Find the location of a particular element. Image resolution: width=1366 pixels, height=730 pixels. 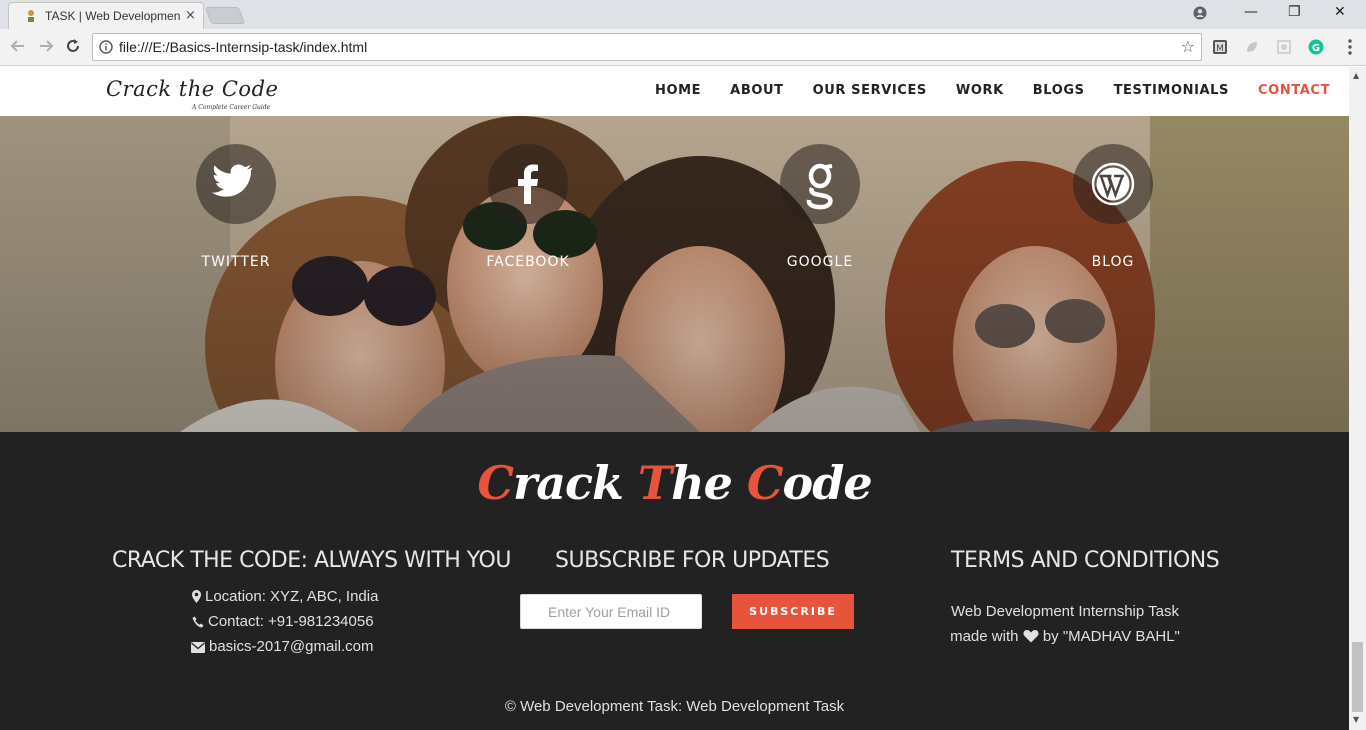

author-text: by "MADHAV BAHL" is located at coordinates (1111, 636).